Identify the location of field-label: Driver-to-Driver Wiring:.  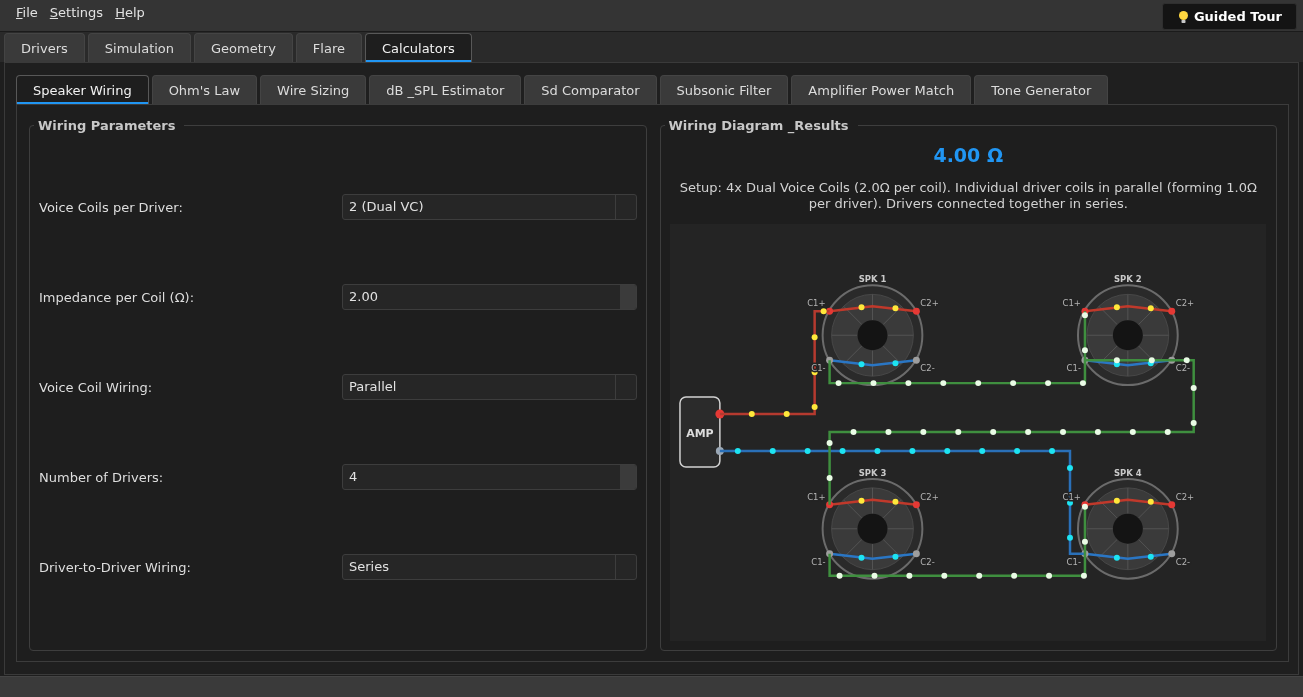
(115, 567).